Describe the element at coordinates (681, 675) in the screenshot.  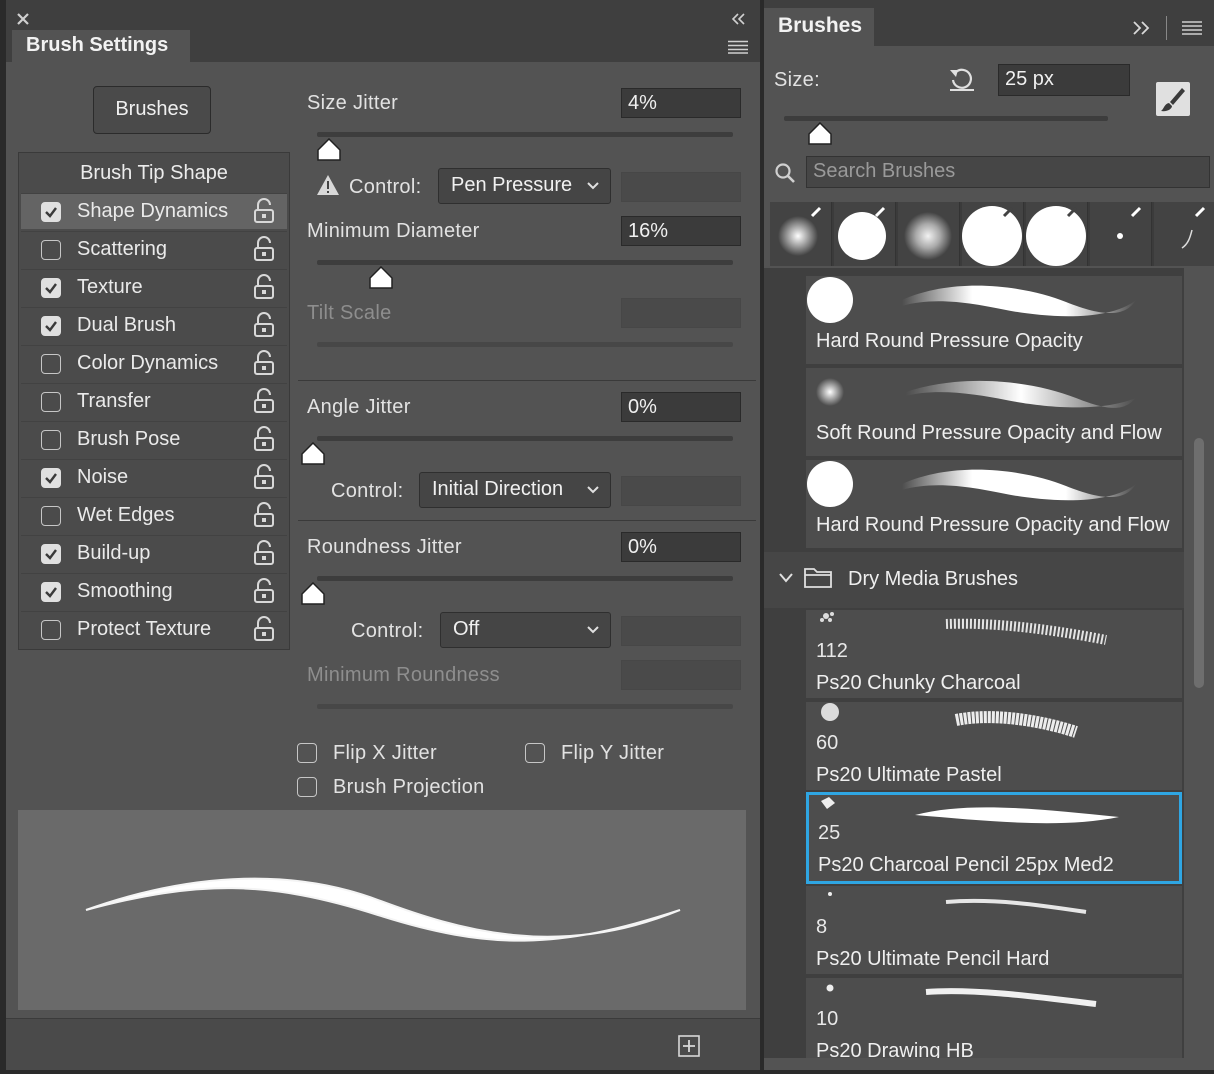
I see `min-roundness-input` at that location.